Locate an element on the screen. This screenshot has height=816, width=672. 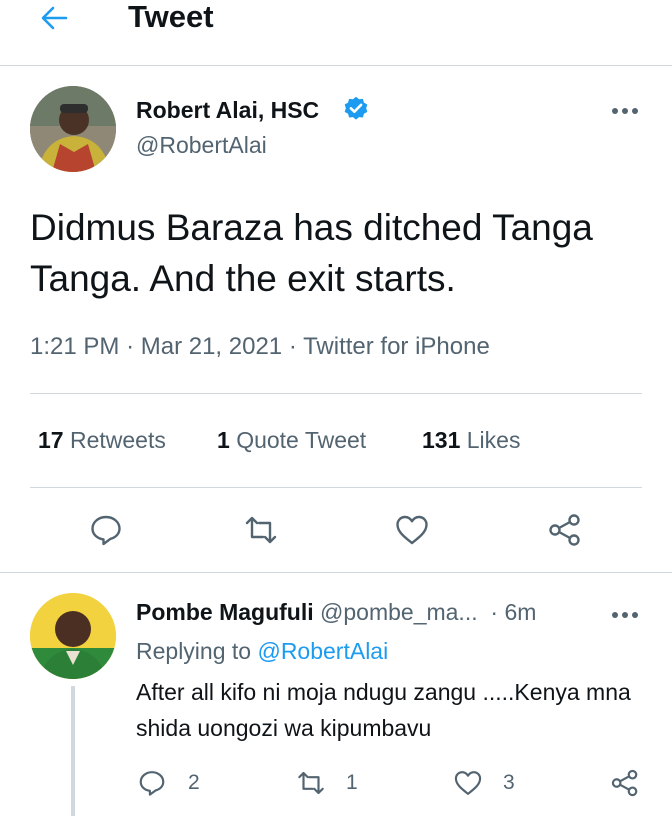
reply-time: 6m is located at coordinates (520, 612).